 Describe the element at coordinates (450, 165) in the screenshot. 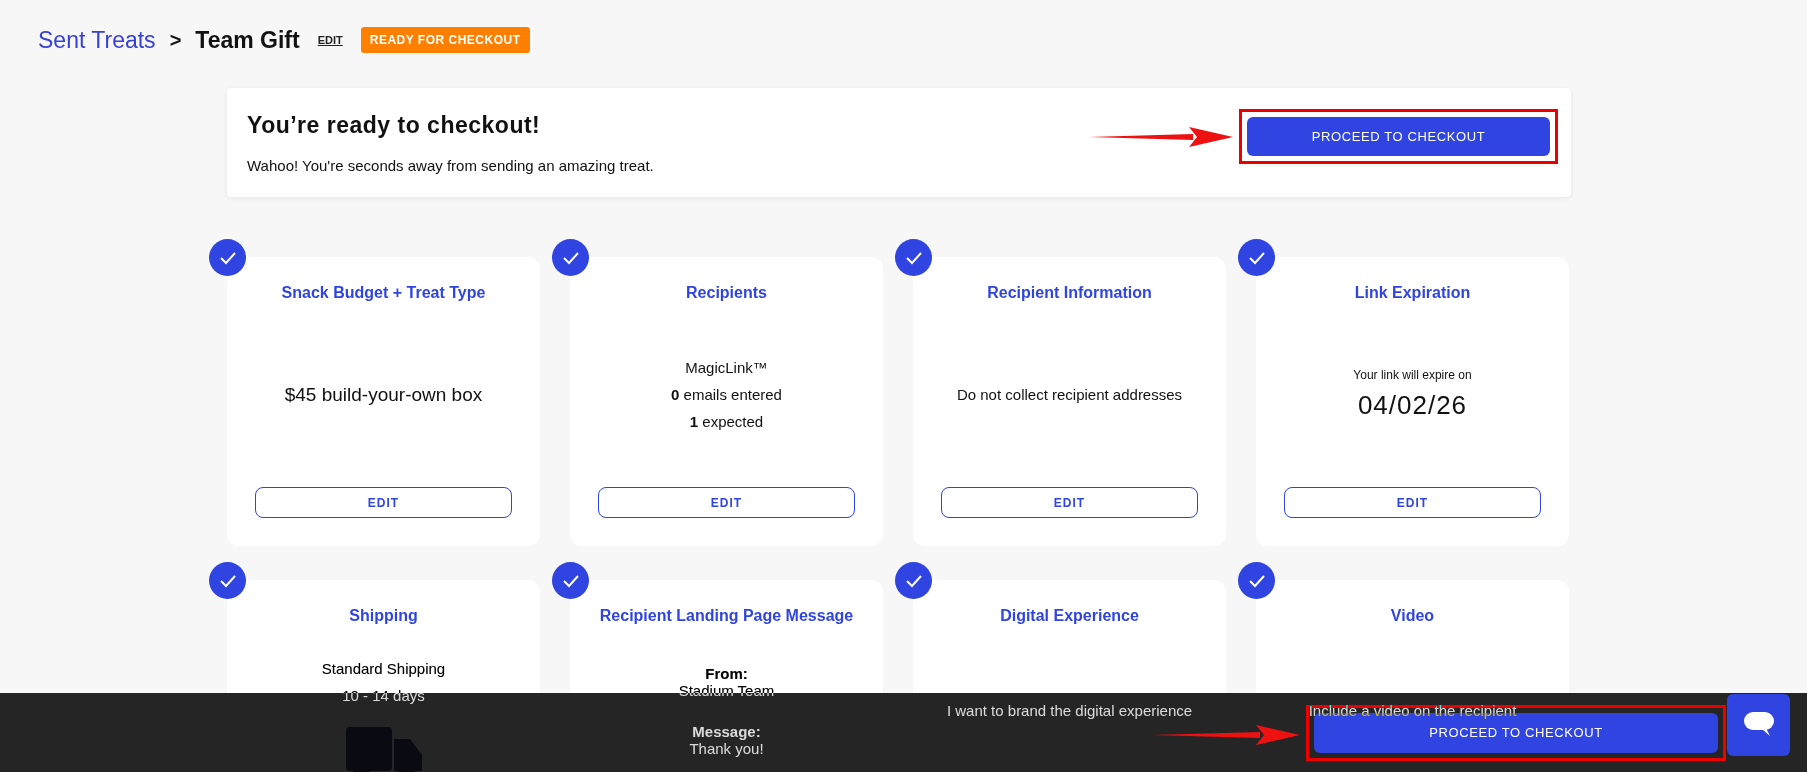

I see `banner-message: Wahoo! You're seconds away from sending an amazing treat.` at that location.